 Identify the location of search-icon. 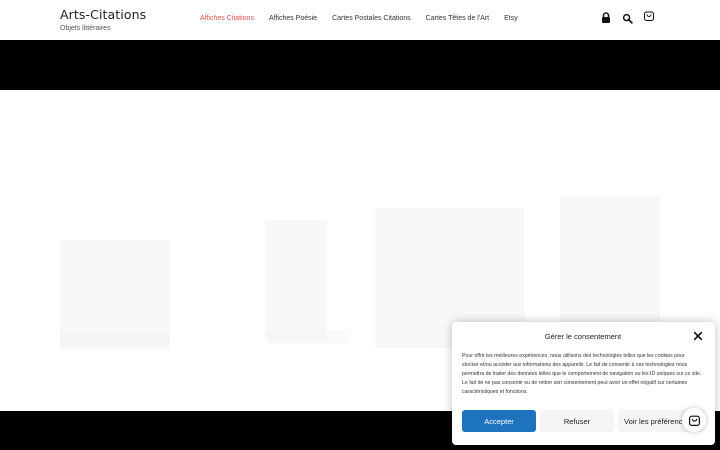
(627, 18).